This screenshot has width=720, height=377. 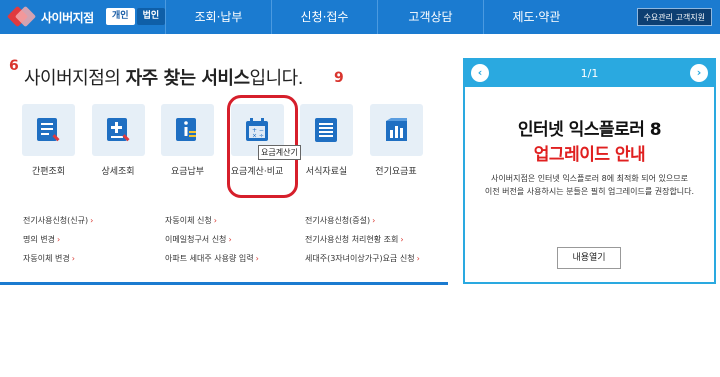 I want to click on quick-link: 전기사용신청(신규) ›, so click(x=58, y=220).